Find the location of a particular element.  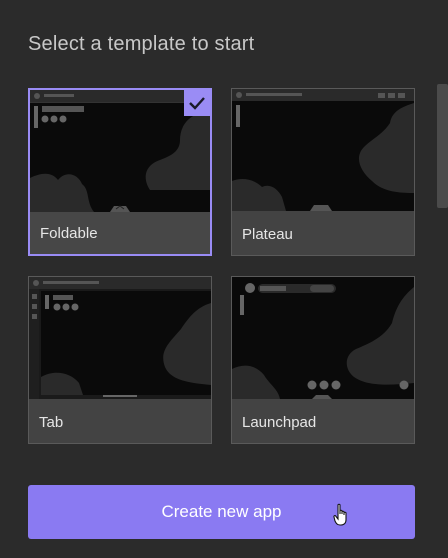

template-label: Plateau is located at coordinates (267, 234).